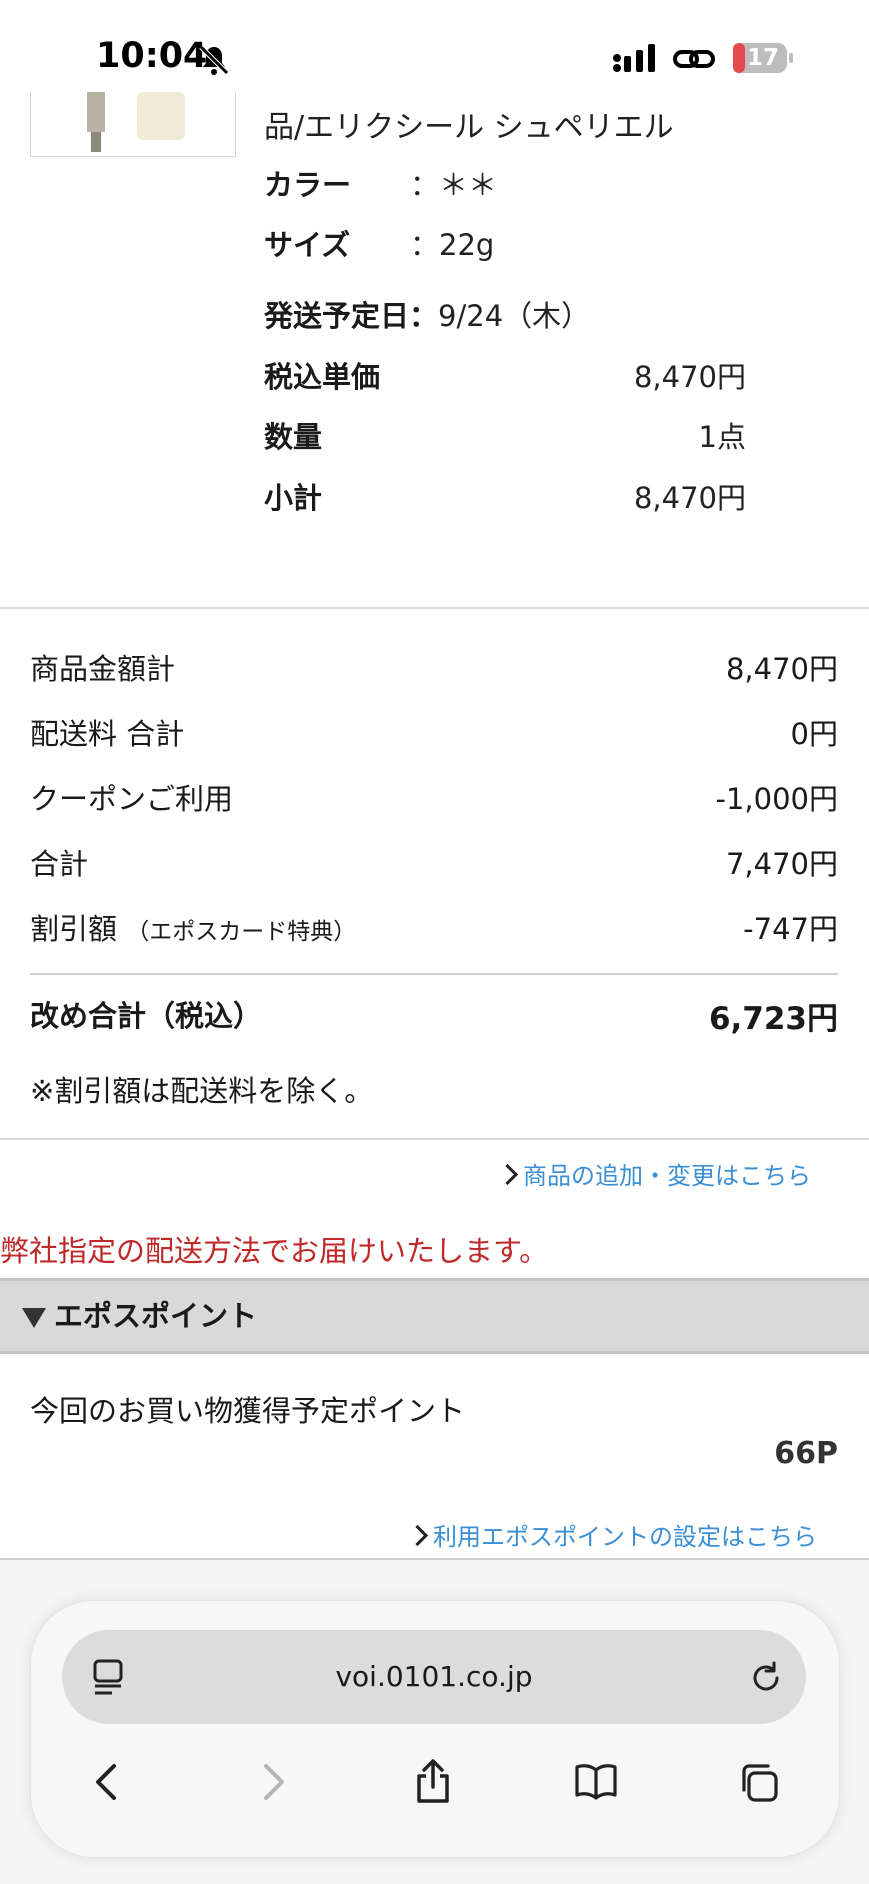  Describe the element at coordinates (806, 1453) in the screenshot. I see `points-earn-value: 66P` at that location.